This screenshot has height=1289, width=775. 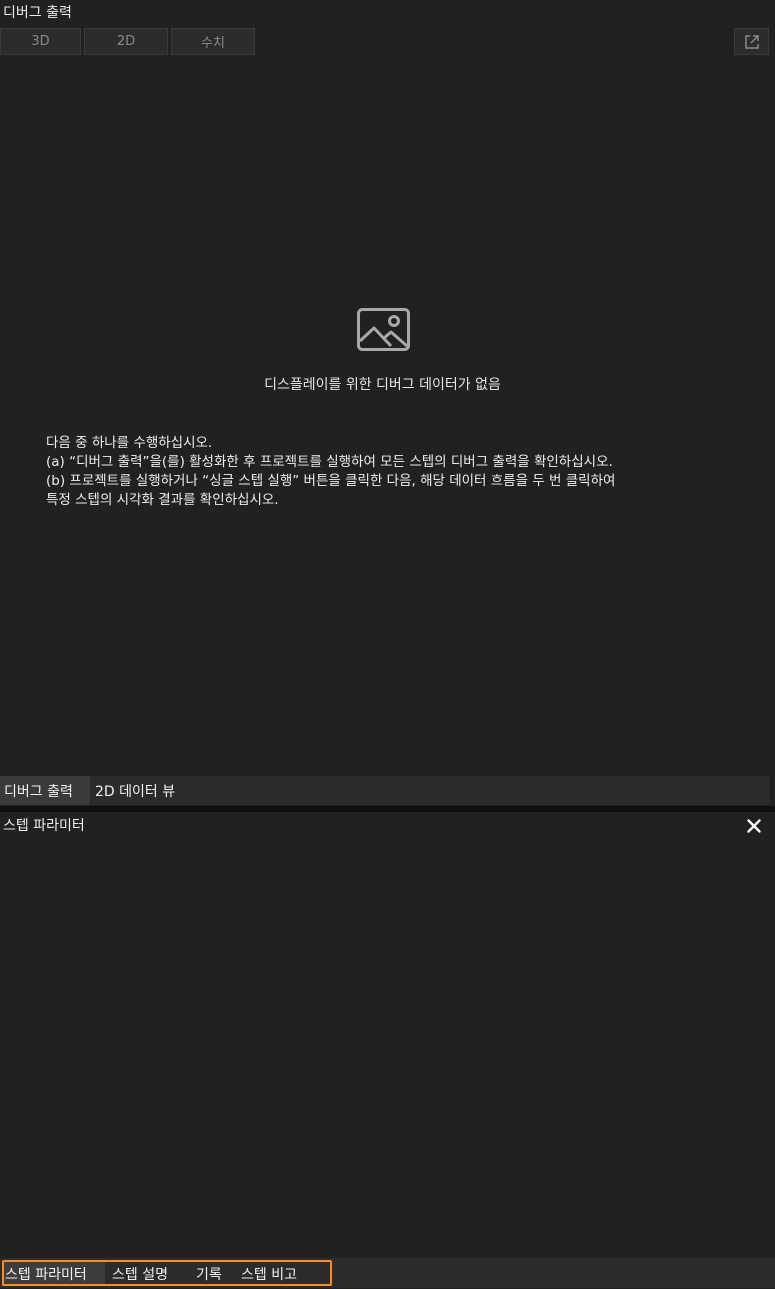 I want to click on external-link-icon, so click(x=751, y=41).